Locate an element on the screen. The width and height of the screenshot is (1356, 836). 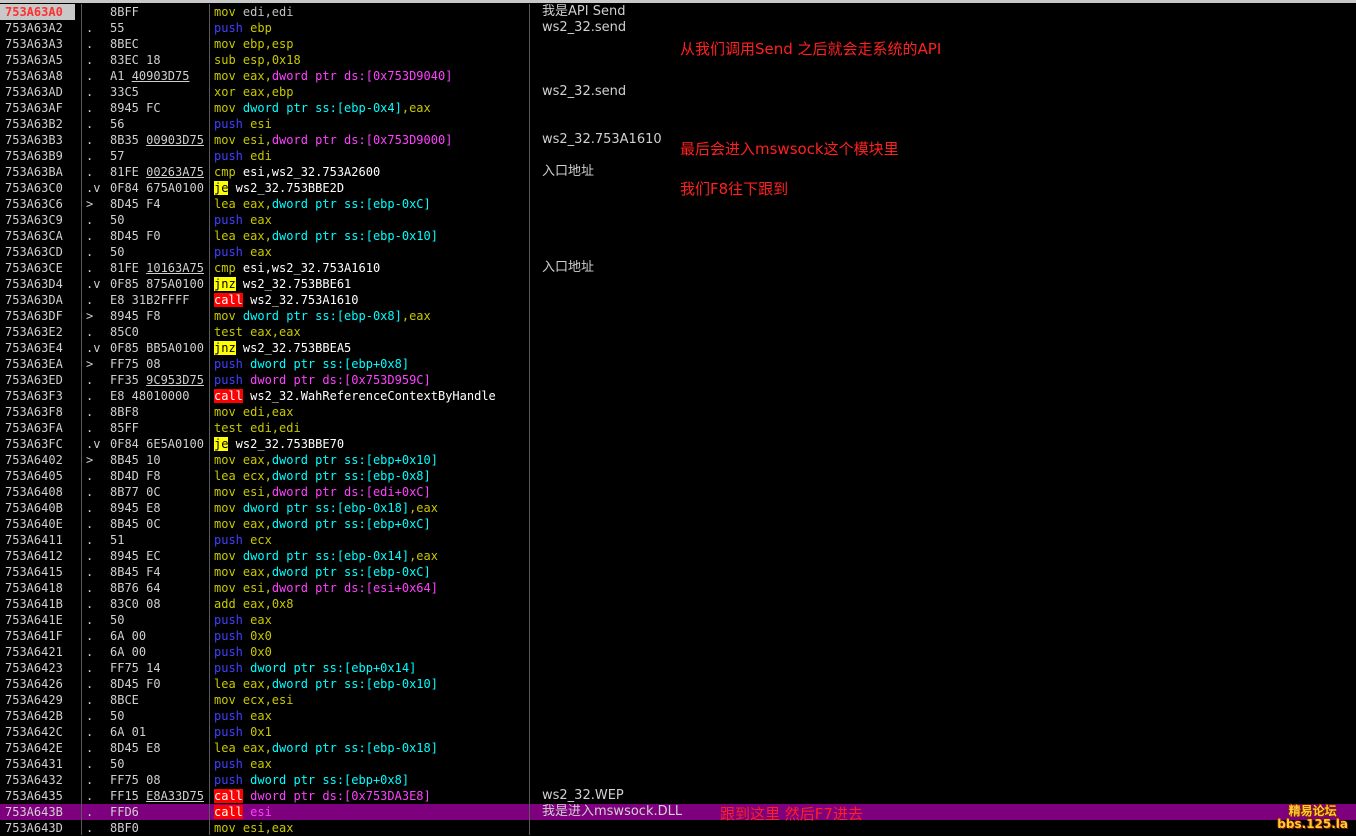
instruction-disassembly: mov dword ptr ss:[ebp-0x8],eax is located at coordinates (370, 316).